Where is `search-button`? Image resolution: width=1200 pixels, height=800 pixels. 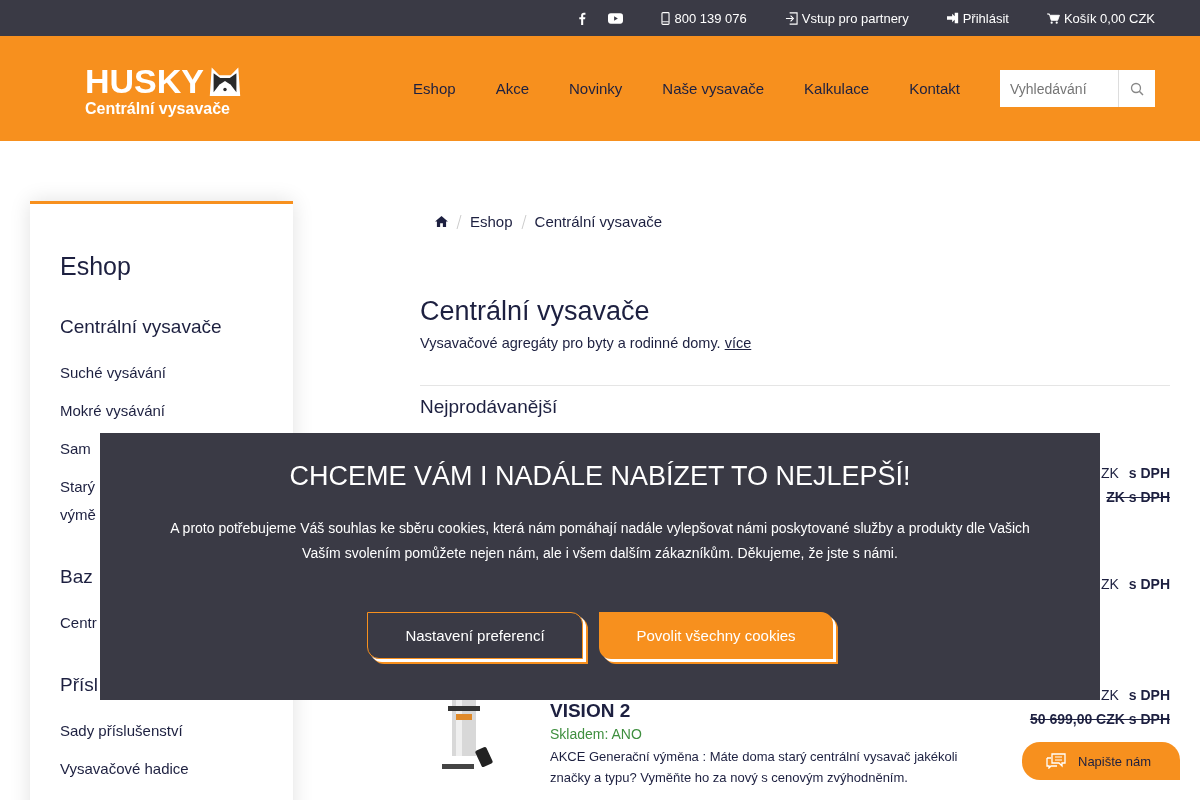 search-button is located at coordinates (1136, 88).